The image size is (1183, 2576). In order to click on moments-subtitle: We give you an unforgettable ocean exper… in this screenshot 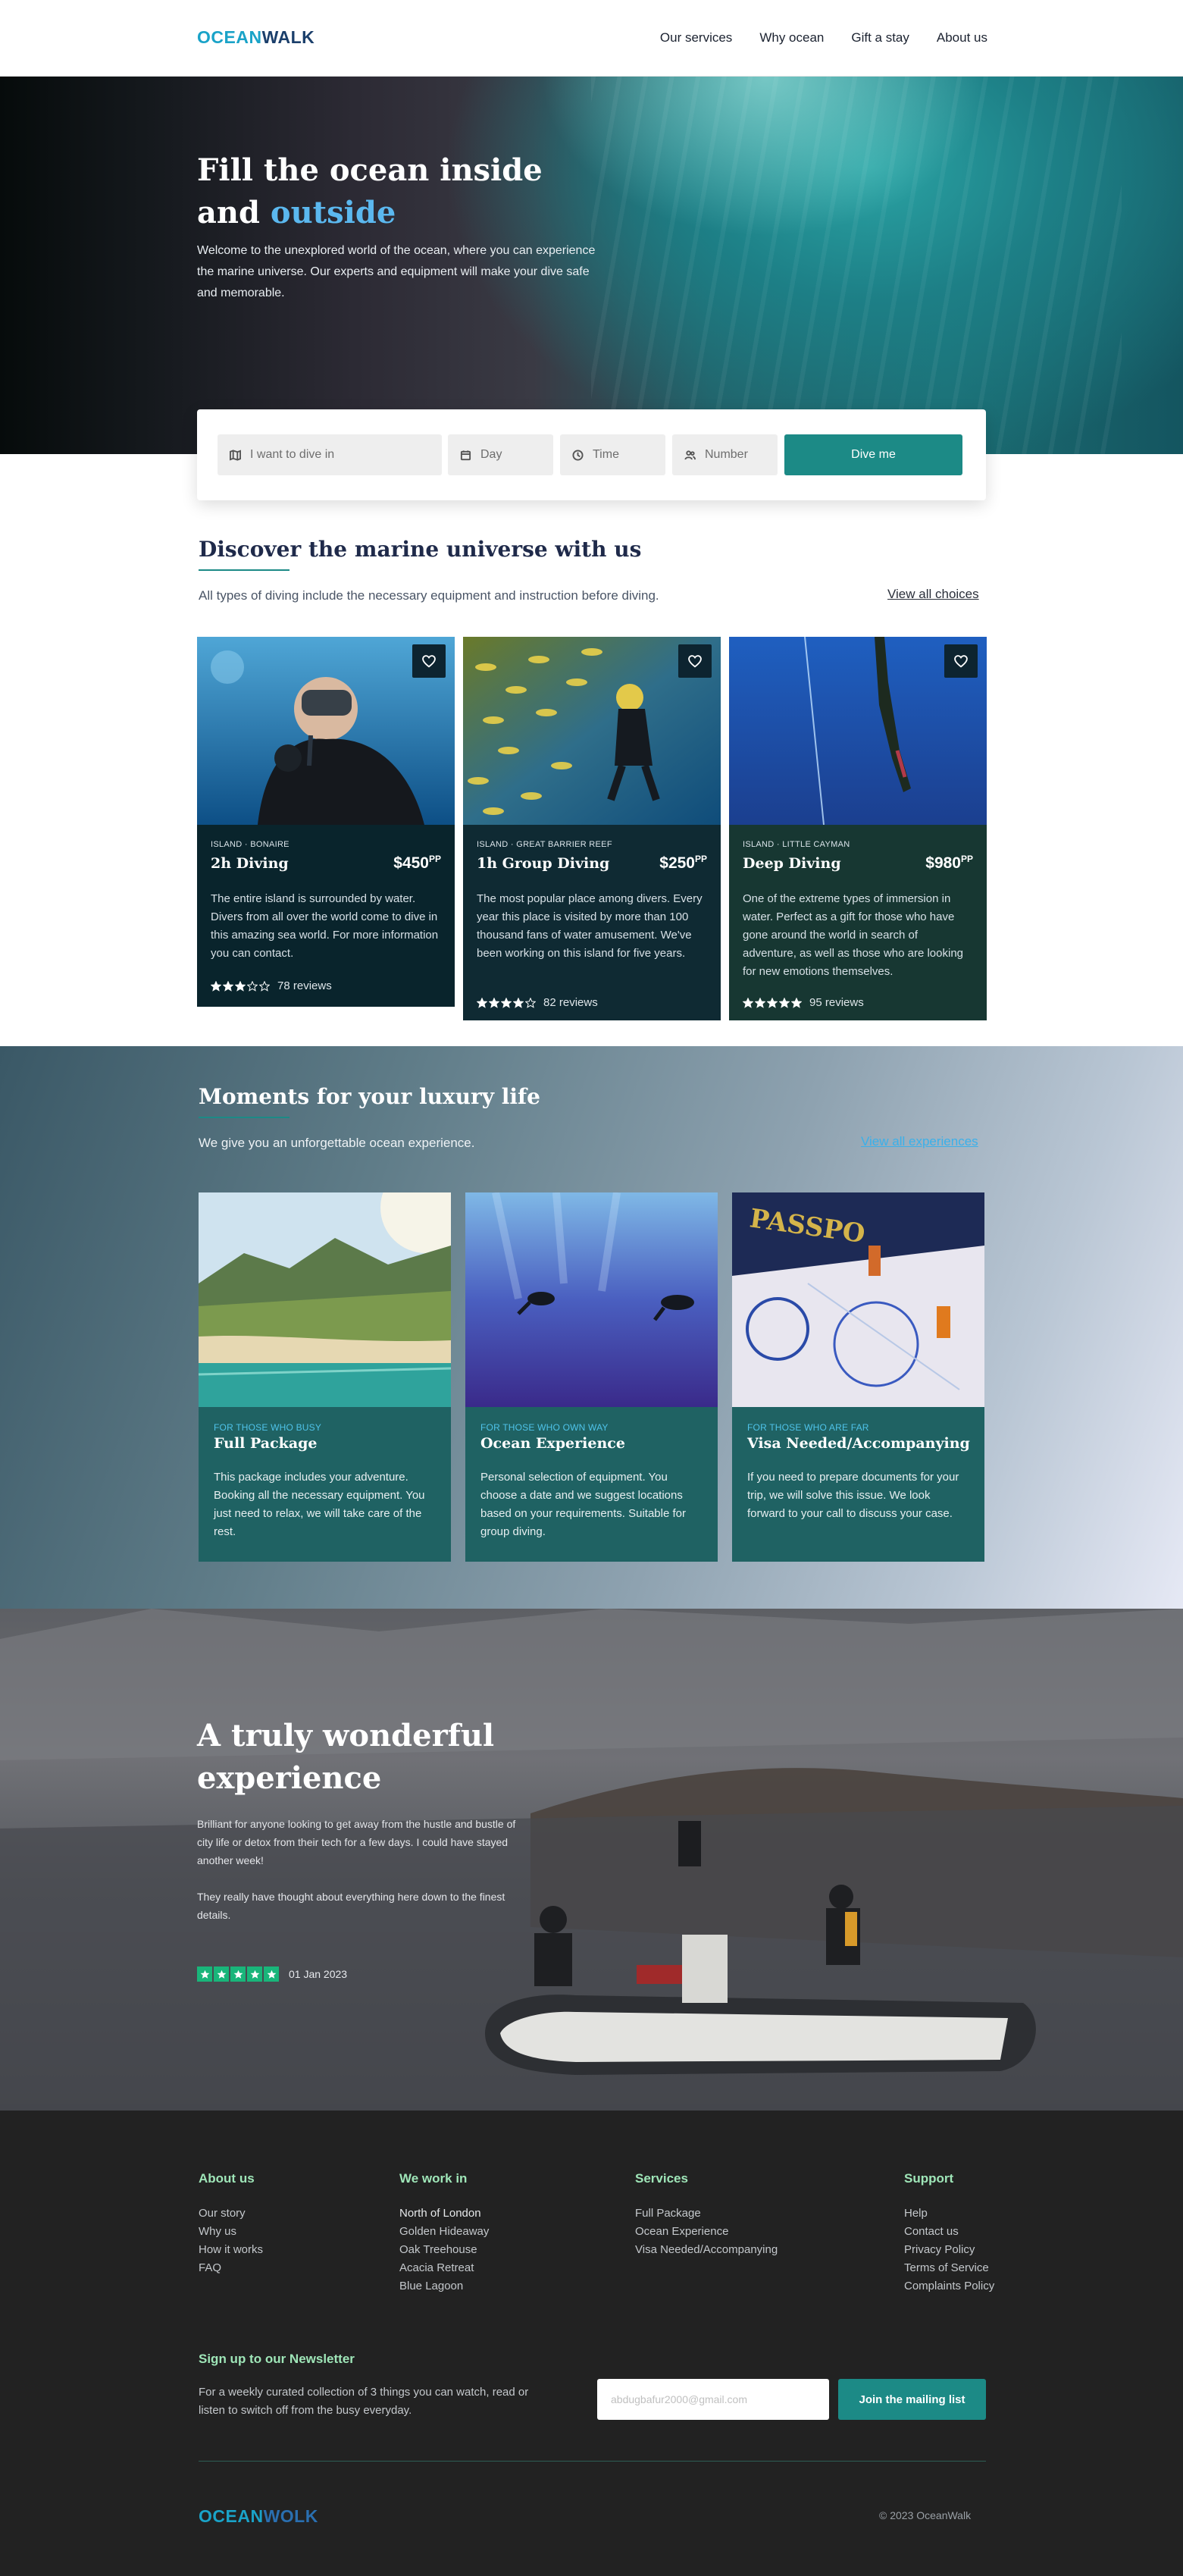, I will do `click(337, 1143)`.